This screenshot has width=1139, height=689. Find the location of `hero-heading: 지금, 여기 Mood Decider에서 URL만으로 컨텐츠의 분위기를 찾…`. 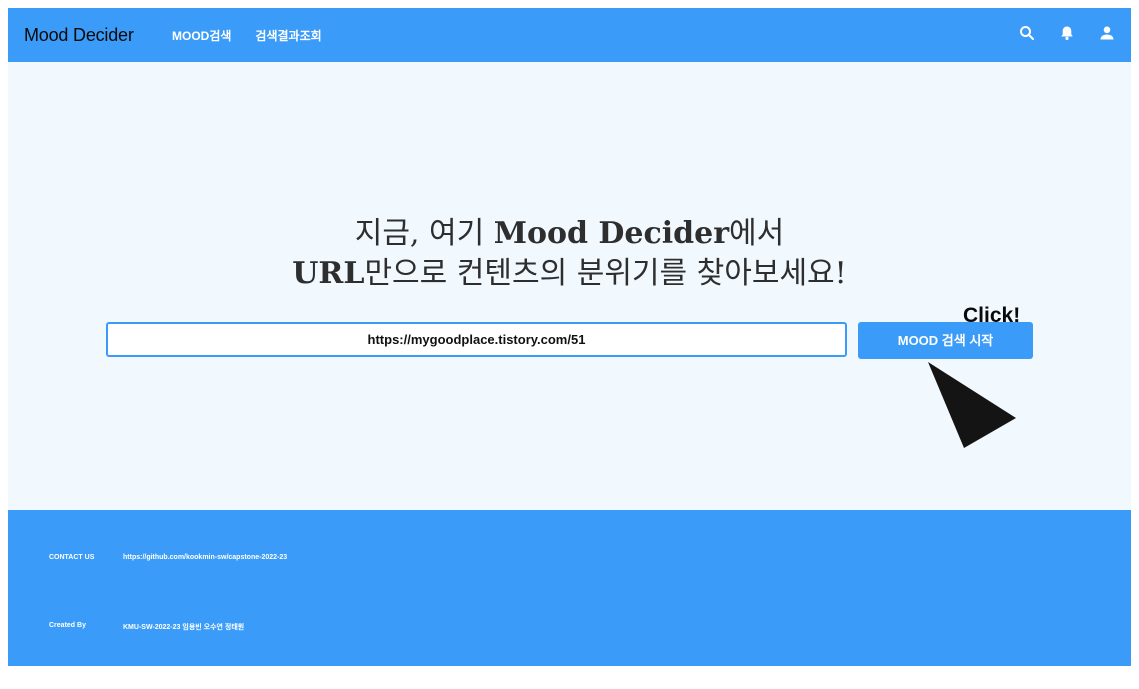

hero-heading: 지금, 여기 Mood Decider에서 URL만으로 컨텐츠의 분위기를 찾… is located at coordinates (569, 254).